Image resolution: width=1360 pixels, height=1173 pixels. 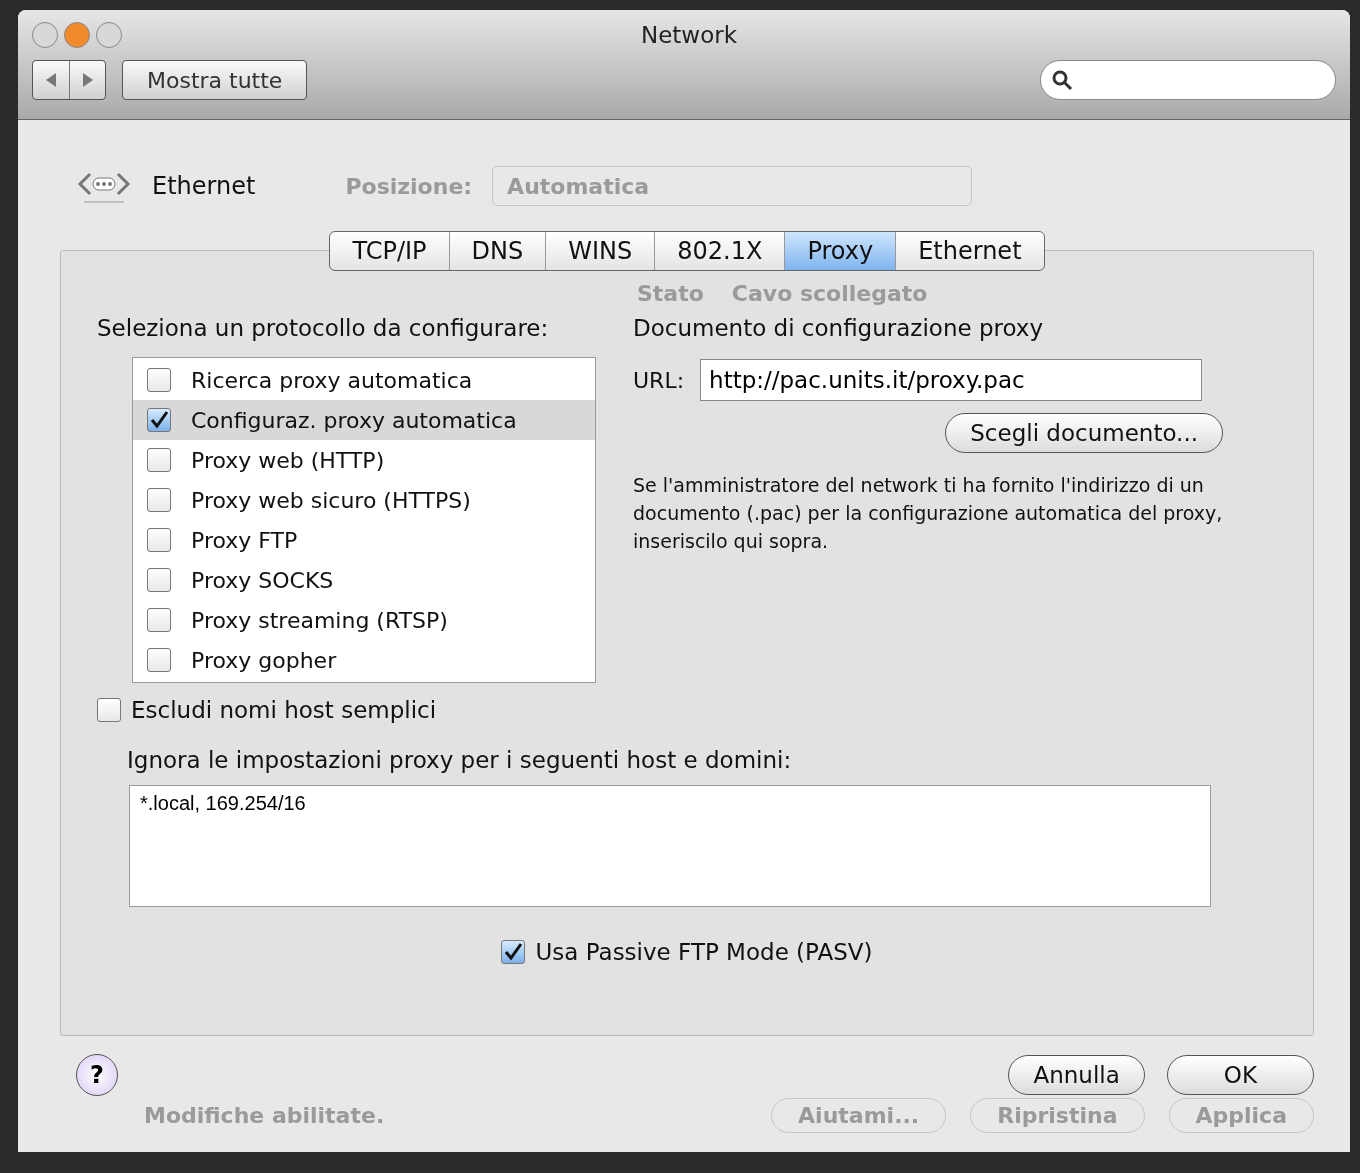 I want to click on protocol-row: Proxy gopher, so click(x=364, y=660).